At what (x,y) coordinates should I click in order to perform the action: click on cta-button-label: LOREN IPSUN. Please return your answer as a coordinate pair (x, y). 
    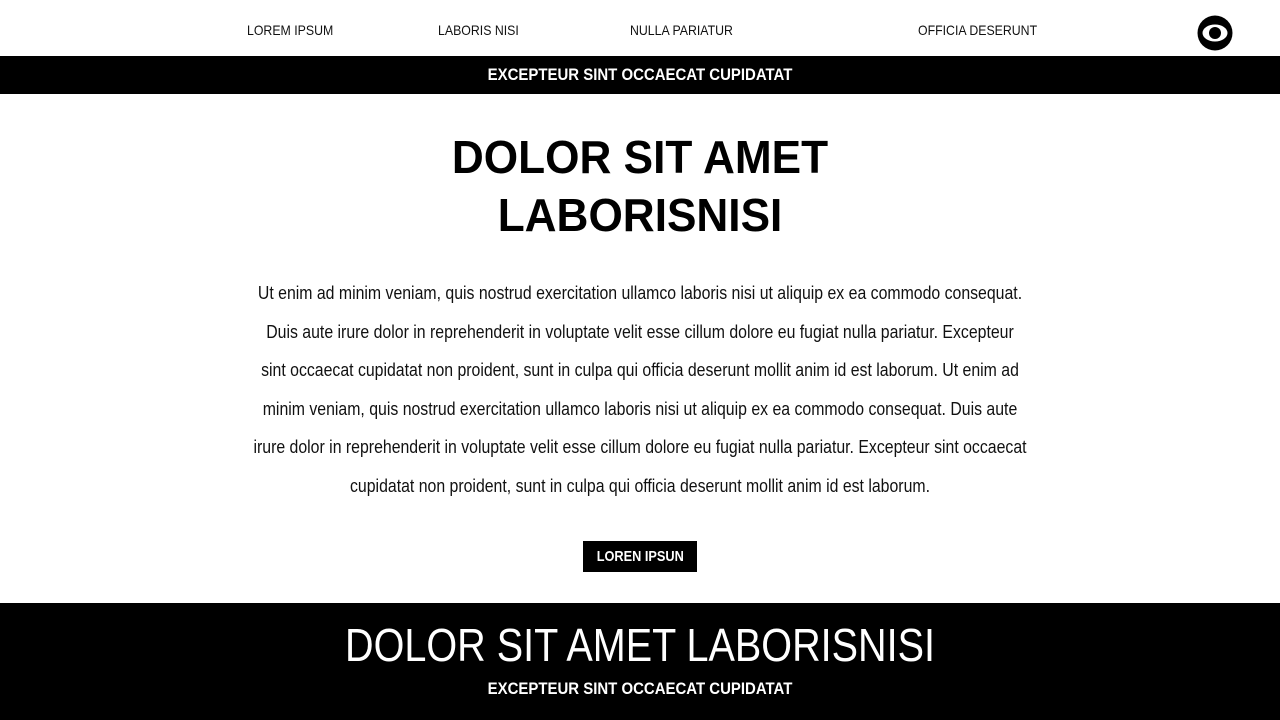
    Looking at the image, I should click on (640, 556).